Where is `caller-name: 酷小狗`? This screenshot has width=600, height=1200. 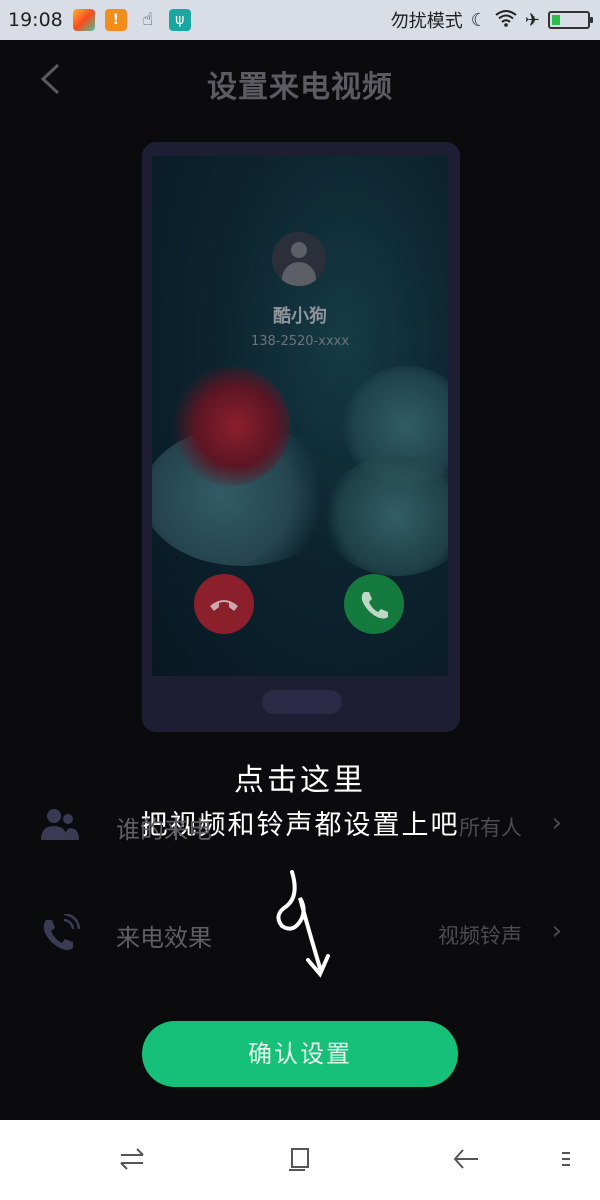 caller-name: 酷小狗 is located at coordinates (300, 316).